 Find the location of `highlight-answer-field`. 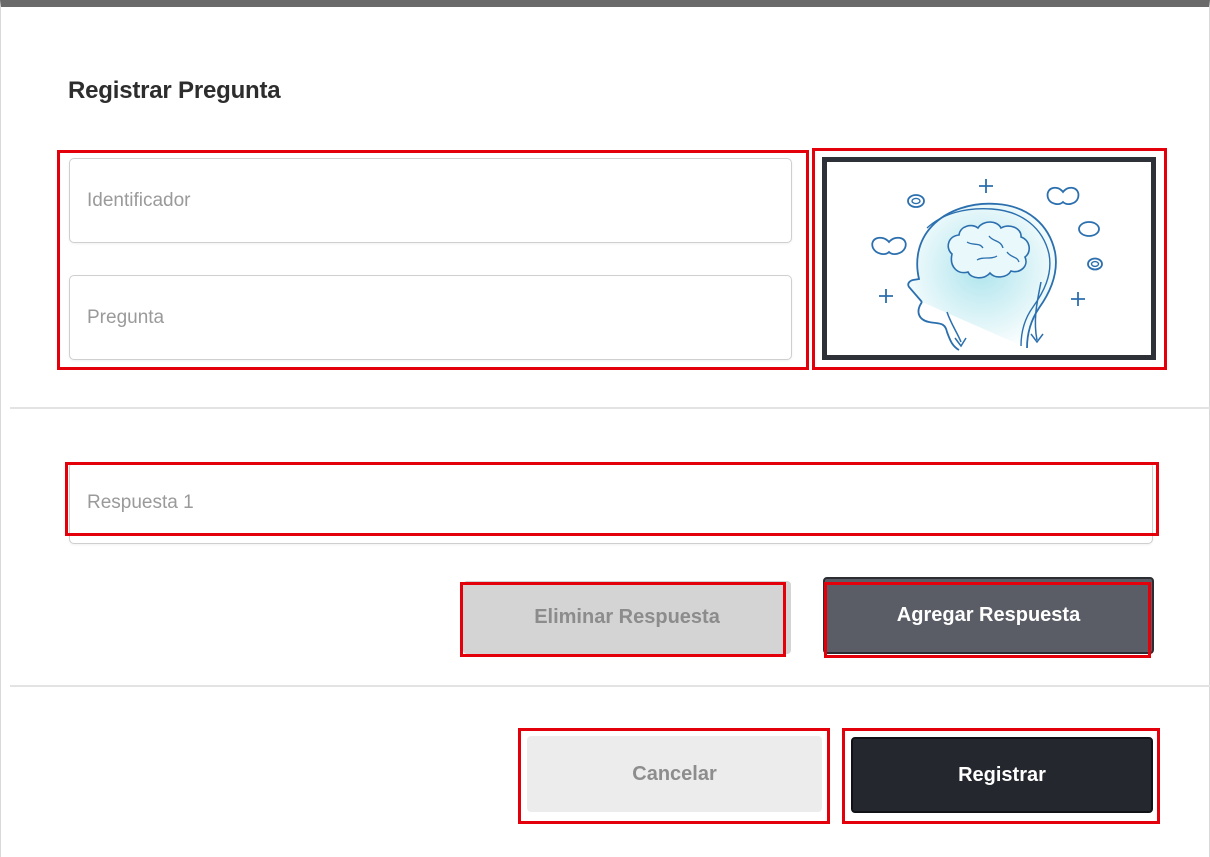

highlight-answer-field is located at coordinates (612, 499).